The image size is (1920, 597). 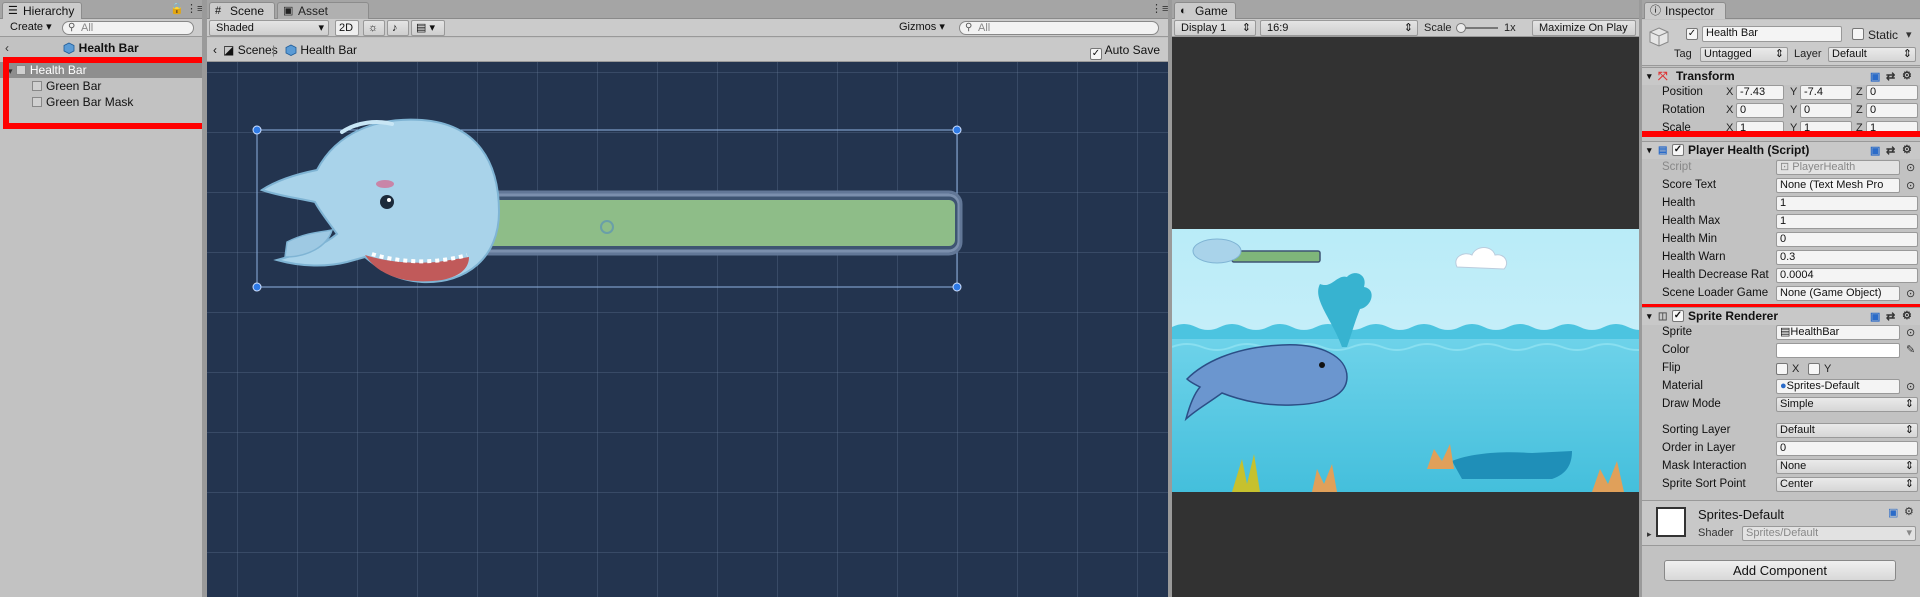 I want to click on object-name-field: Health Bar, so click(x=1772, y=34).